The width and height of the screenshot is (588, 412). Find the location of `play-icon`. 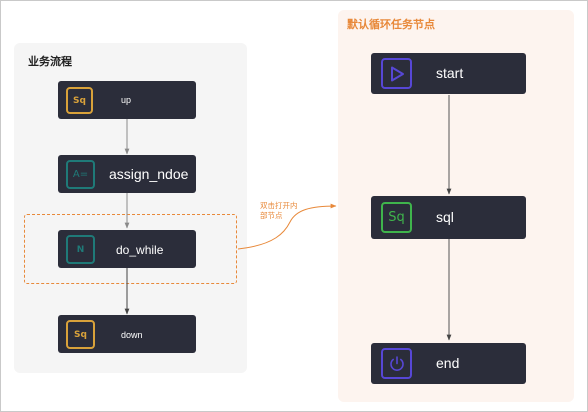

play-icon is located at coordinates (396, 73).